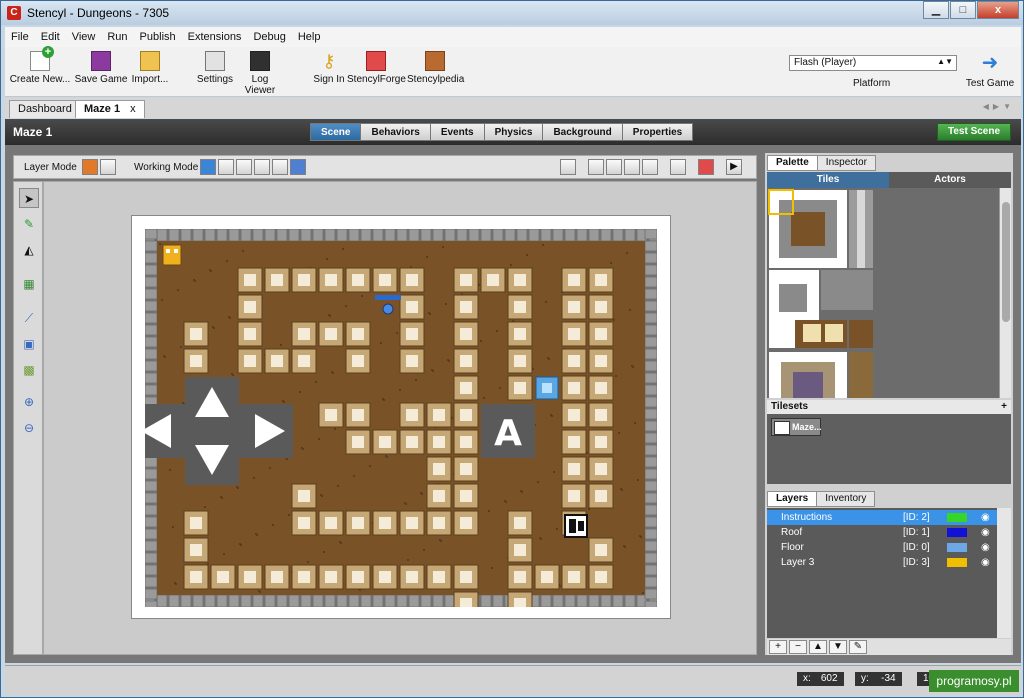  What do you see at coordinates (878, 679) in the screenshot?
I see `y-coordinate: y: -34` at bounding box center [878, 679].